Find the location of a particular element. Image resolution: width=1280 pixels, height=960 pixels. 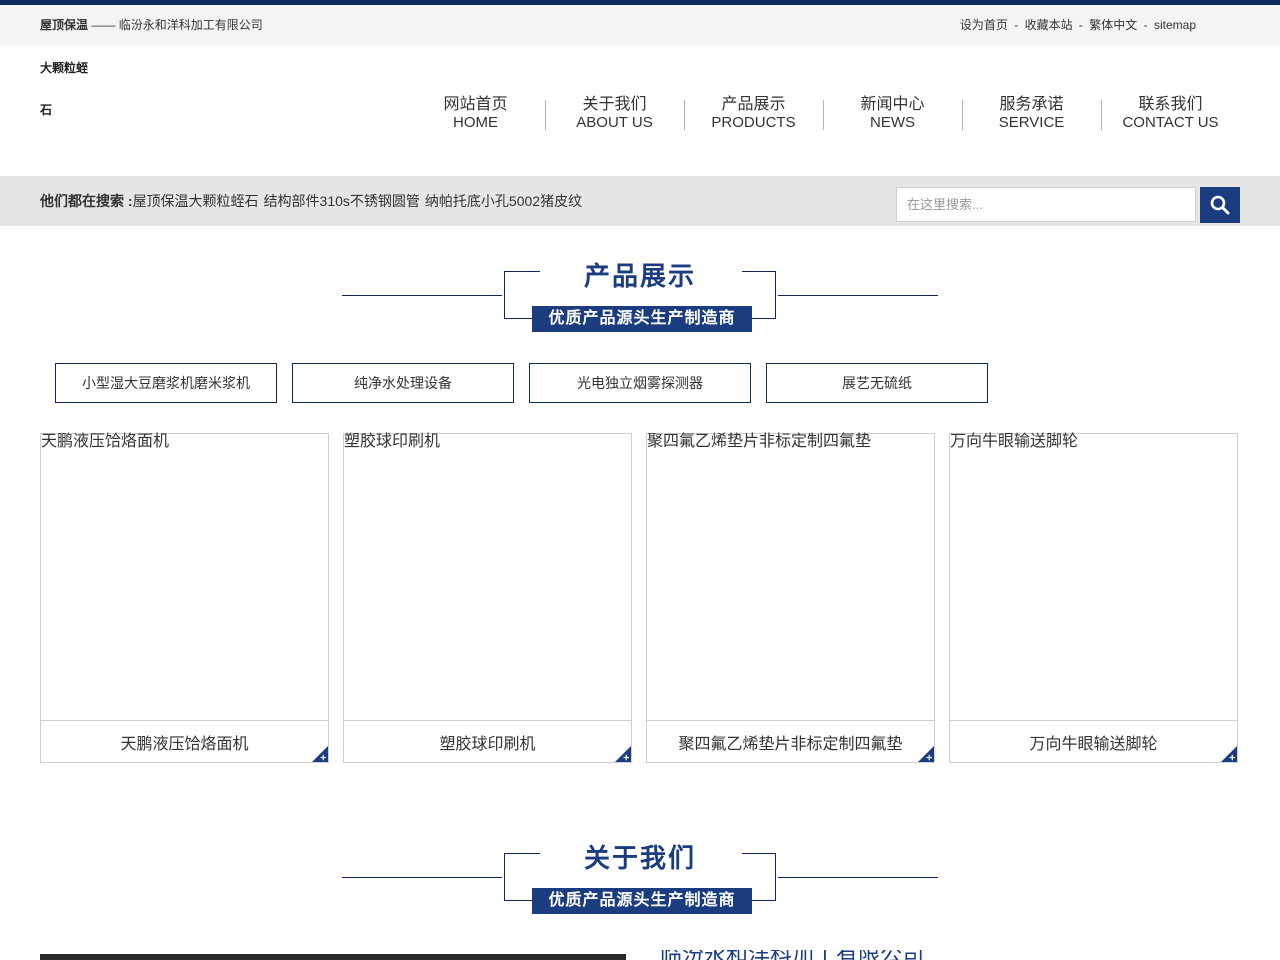

about-section-subtitle: 优质产品源头生产制造商 is located at coordinates (642, 901).